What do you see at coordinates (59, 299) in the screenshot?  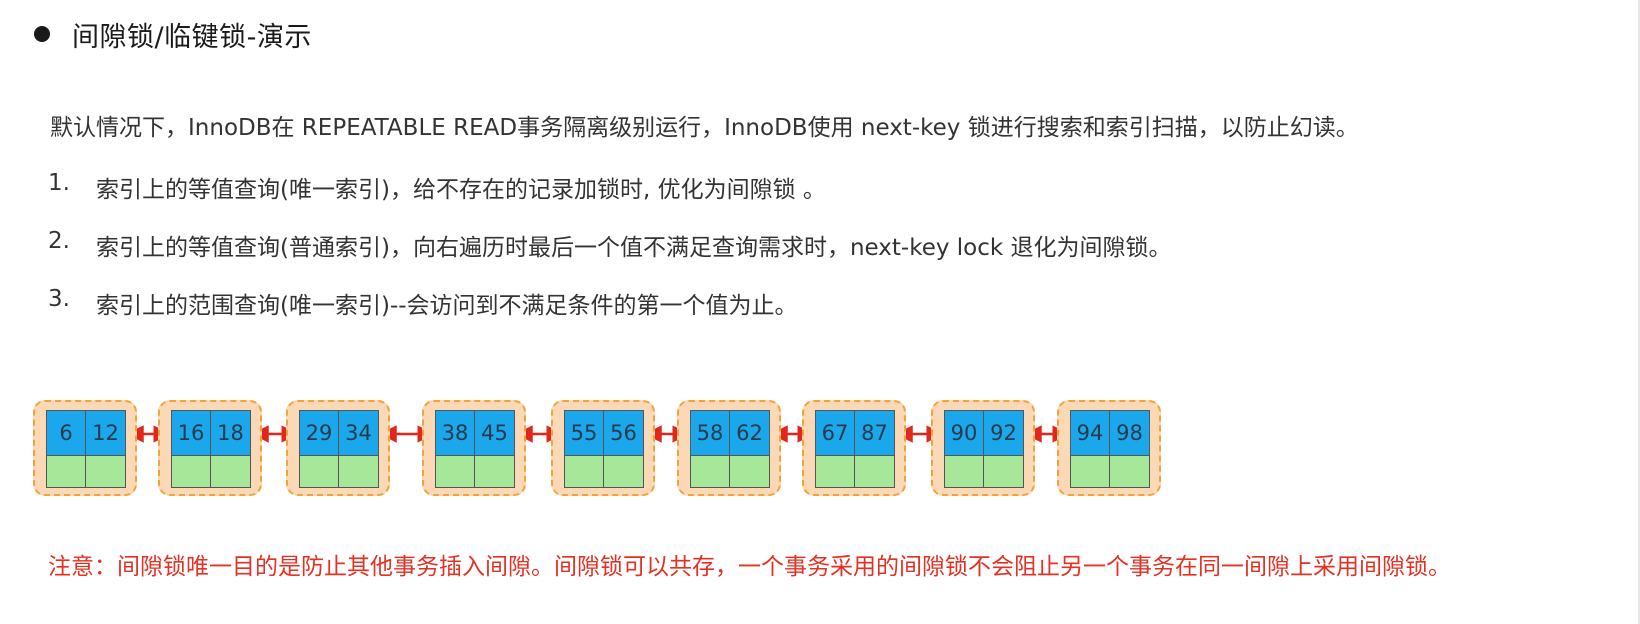 I see `rule-number: 3.` at bounding box center [59, 299].